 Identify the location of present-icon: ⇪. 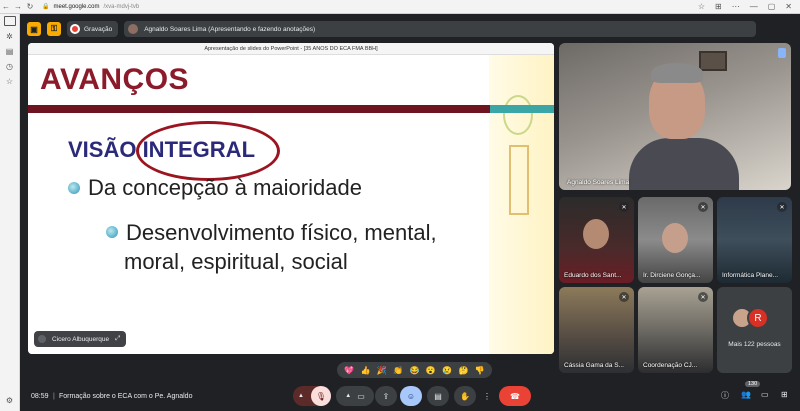
(386, 396).